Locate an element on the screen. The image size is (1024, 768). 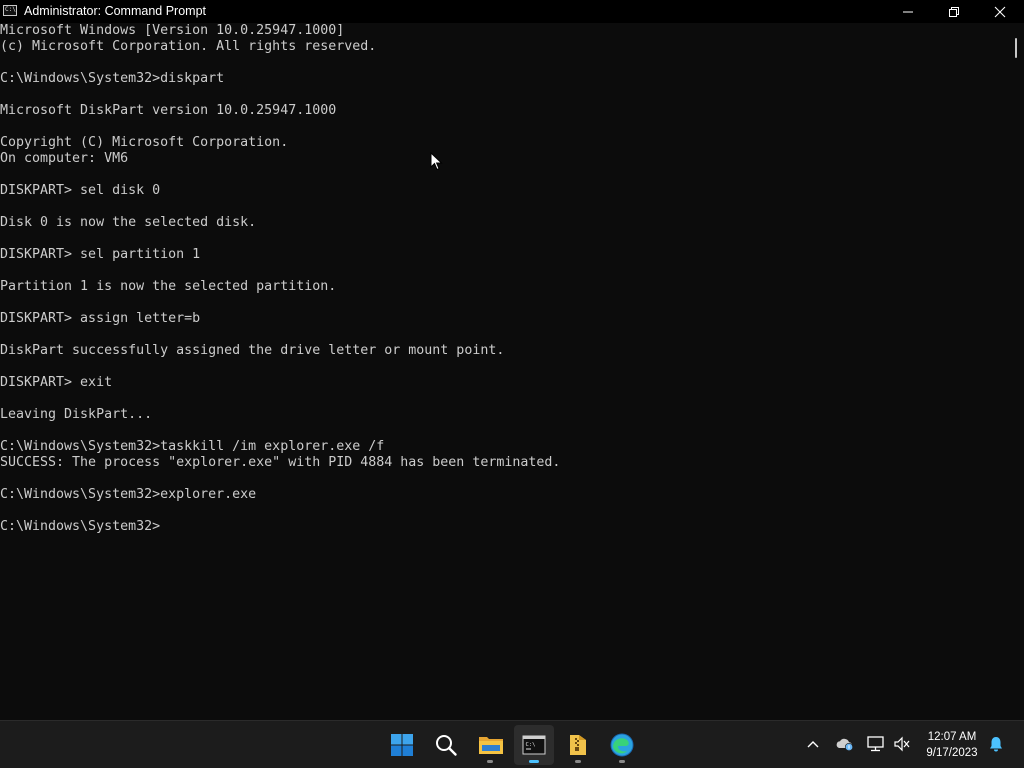
mouse-cursor-icon is located at coordinates (436, 161).